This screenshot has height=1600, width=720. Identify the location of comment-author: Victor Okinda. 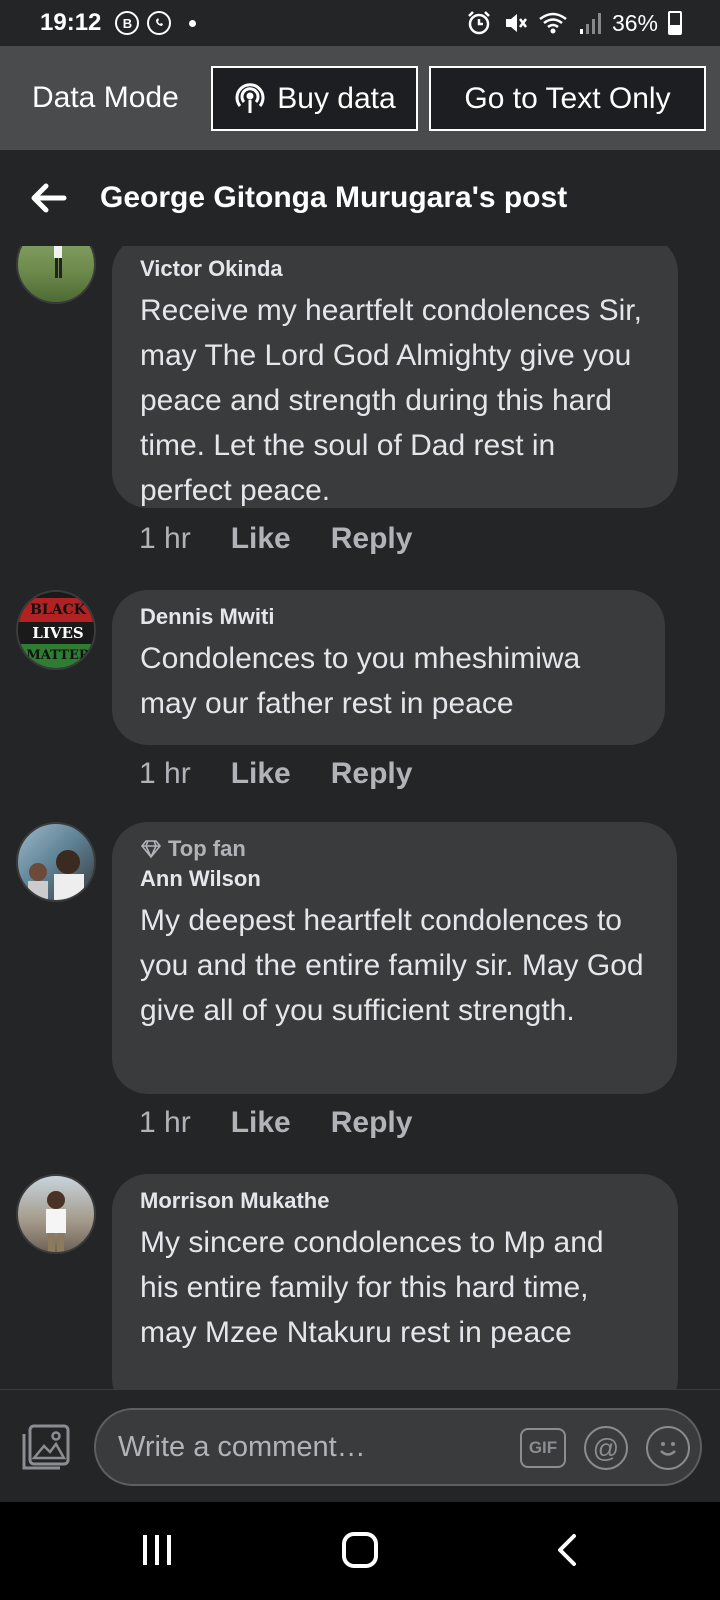
(395, 269).